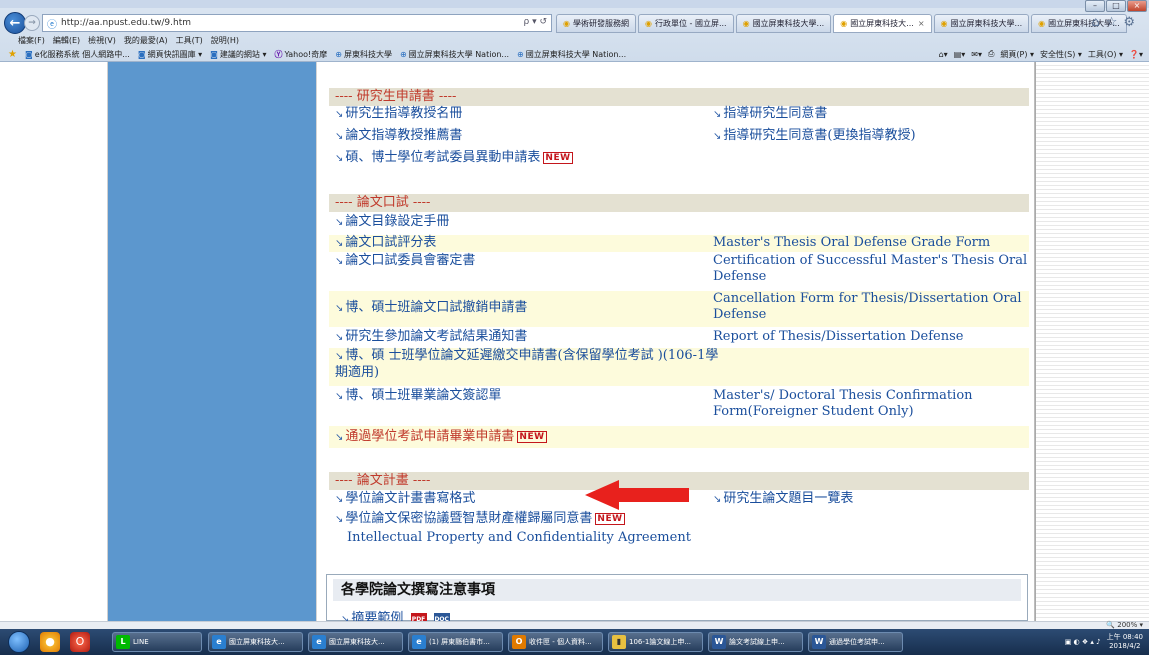  I want to click on doc-link-en: Report of Thesis/Dissertation Defense, so click(871, 337).